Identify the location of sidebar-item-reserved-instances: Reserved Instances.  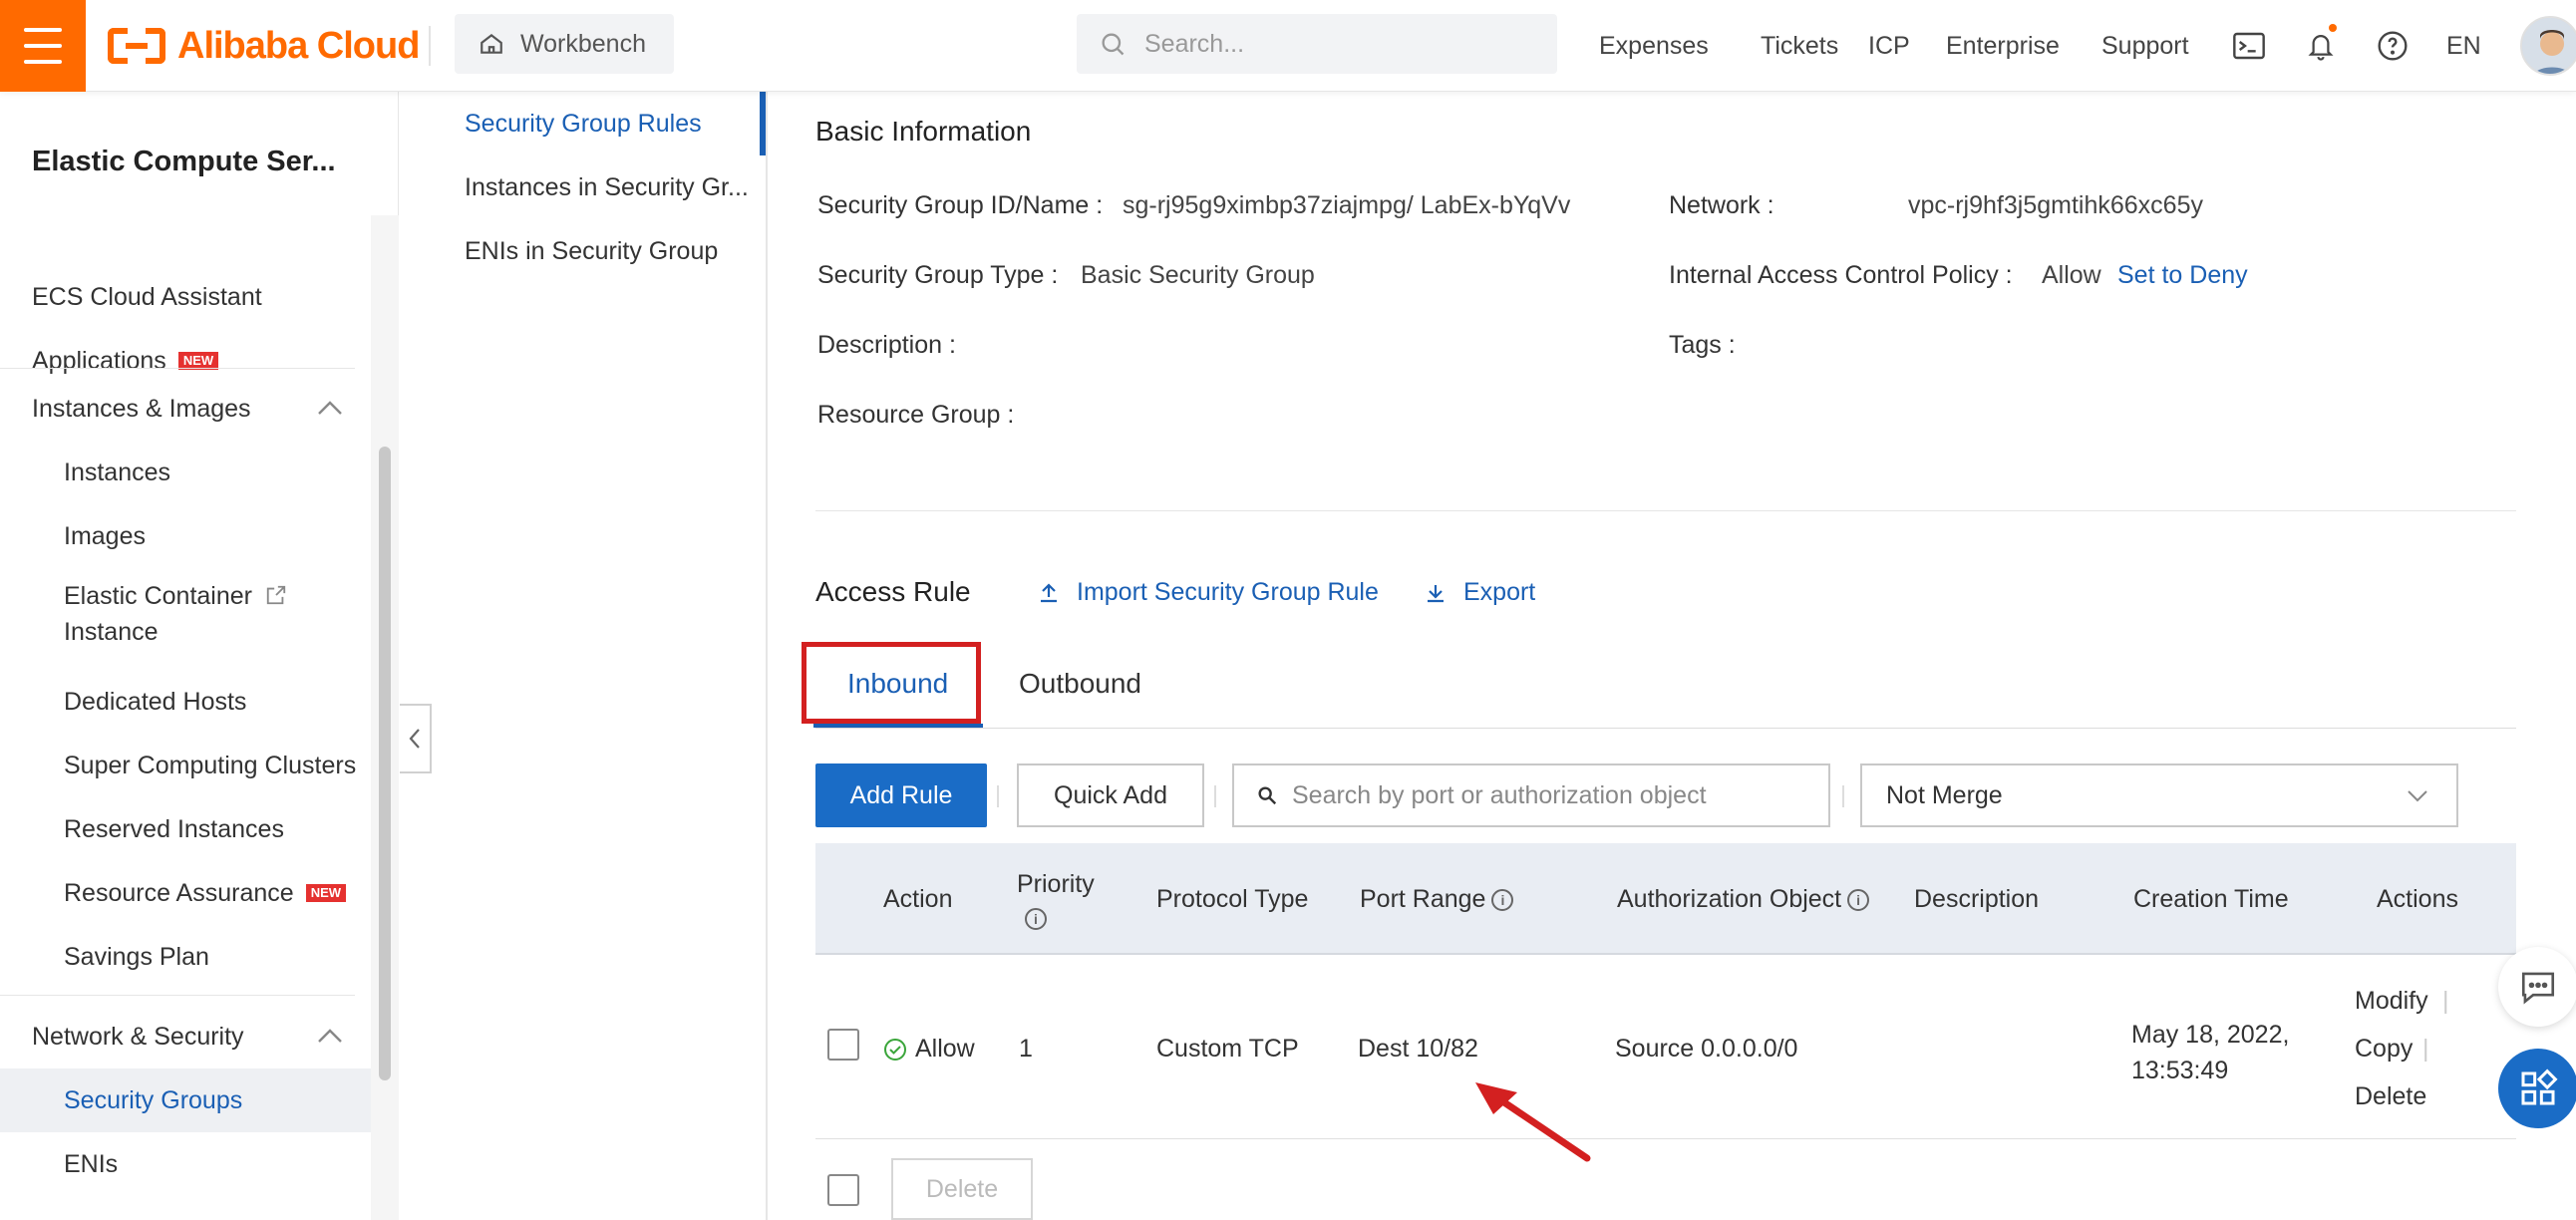
(185, 829).